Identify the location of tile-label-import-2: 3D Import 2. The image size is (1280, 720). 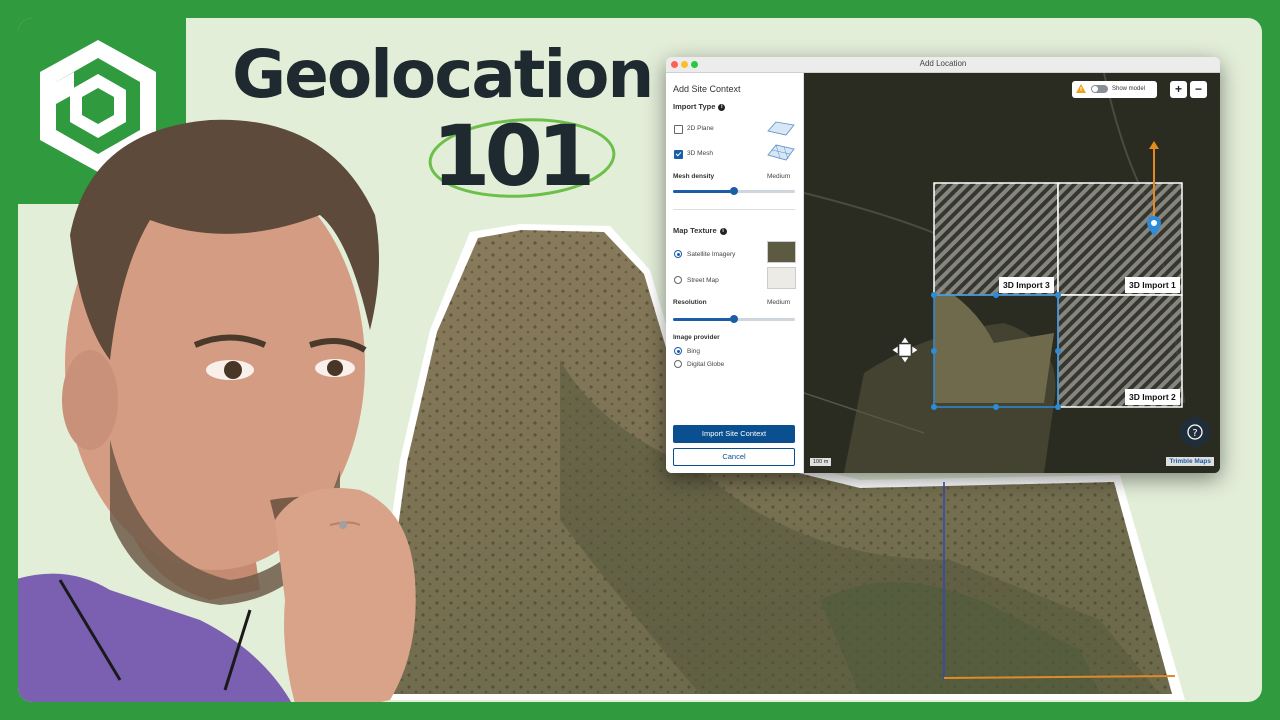
(1152, 397).